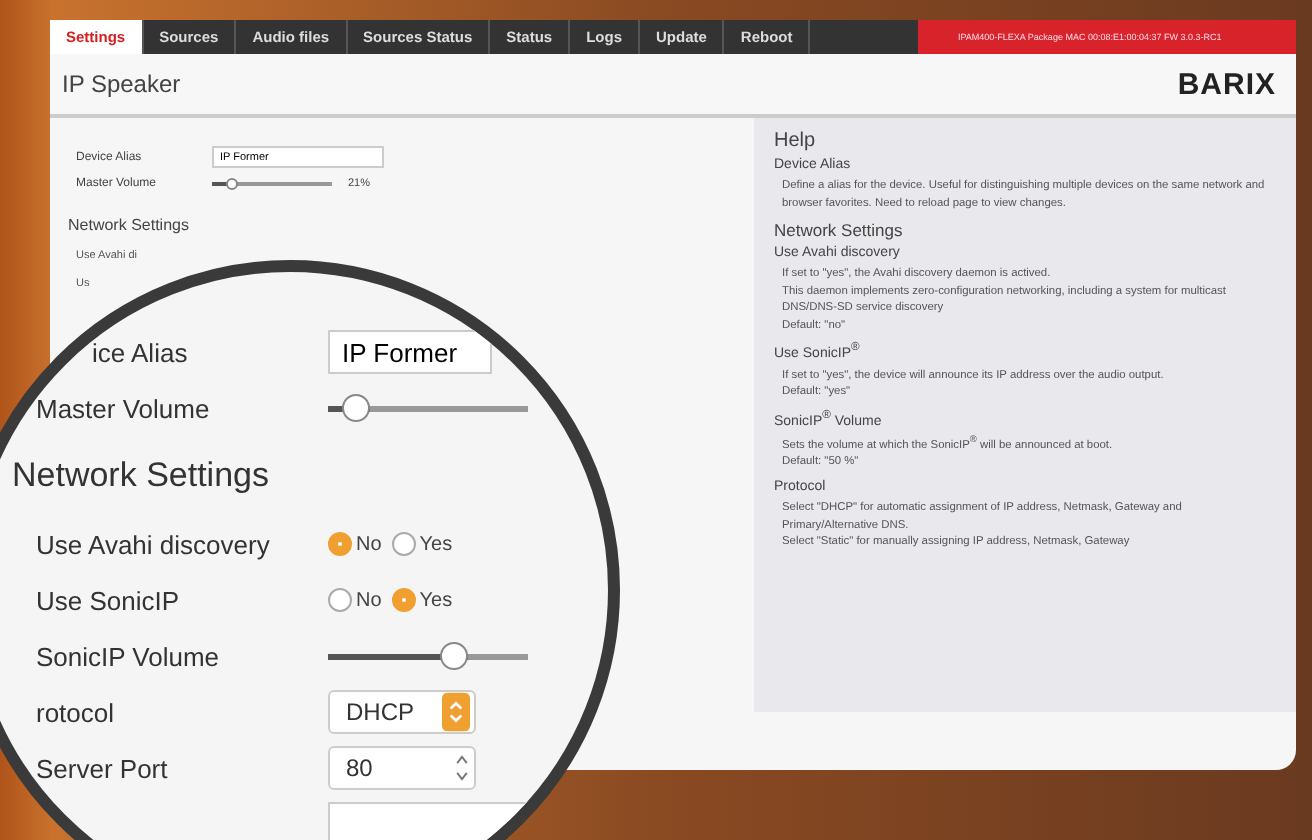 This screenshot has height=840, width=1312. I want to click on help-heading: Network Settings, so click(839, 230).